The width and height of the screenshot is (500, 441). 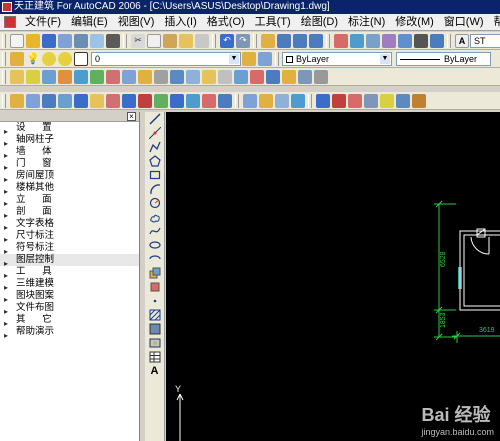 What do you see at coordinates (419, 100) in the screenshot?
I see `paint-icon` at bounding box center [419, 100].